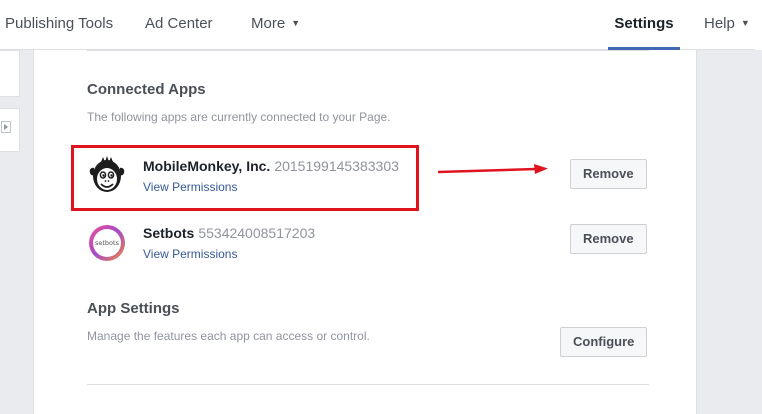 The height and width of the screenshot is (414, 762). I want to click on annotation-arrow-icon, so click(492, 169).